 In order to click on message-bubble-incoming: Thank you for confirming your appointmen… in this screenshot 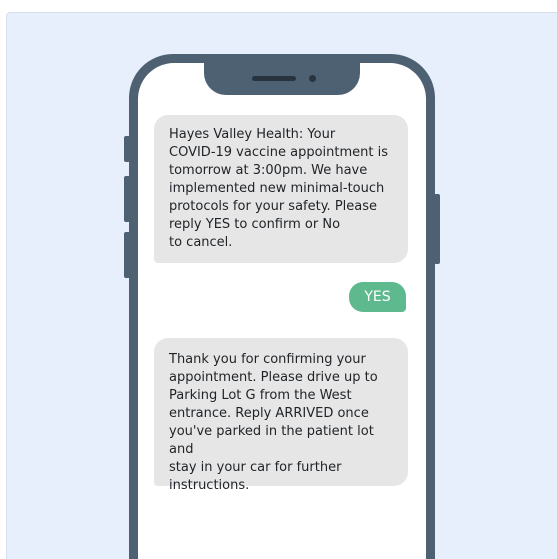, I will do `click(281, 415)`.